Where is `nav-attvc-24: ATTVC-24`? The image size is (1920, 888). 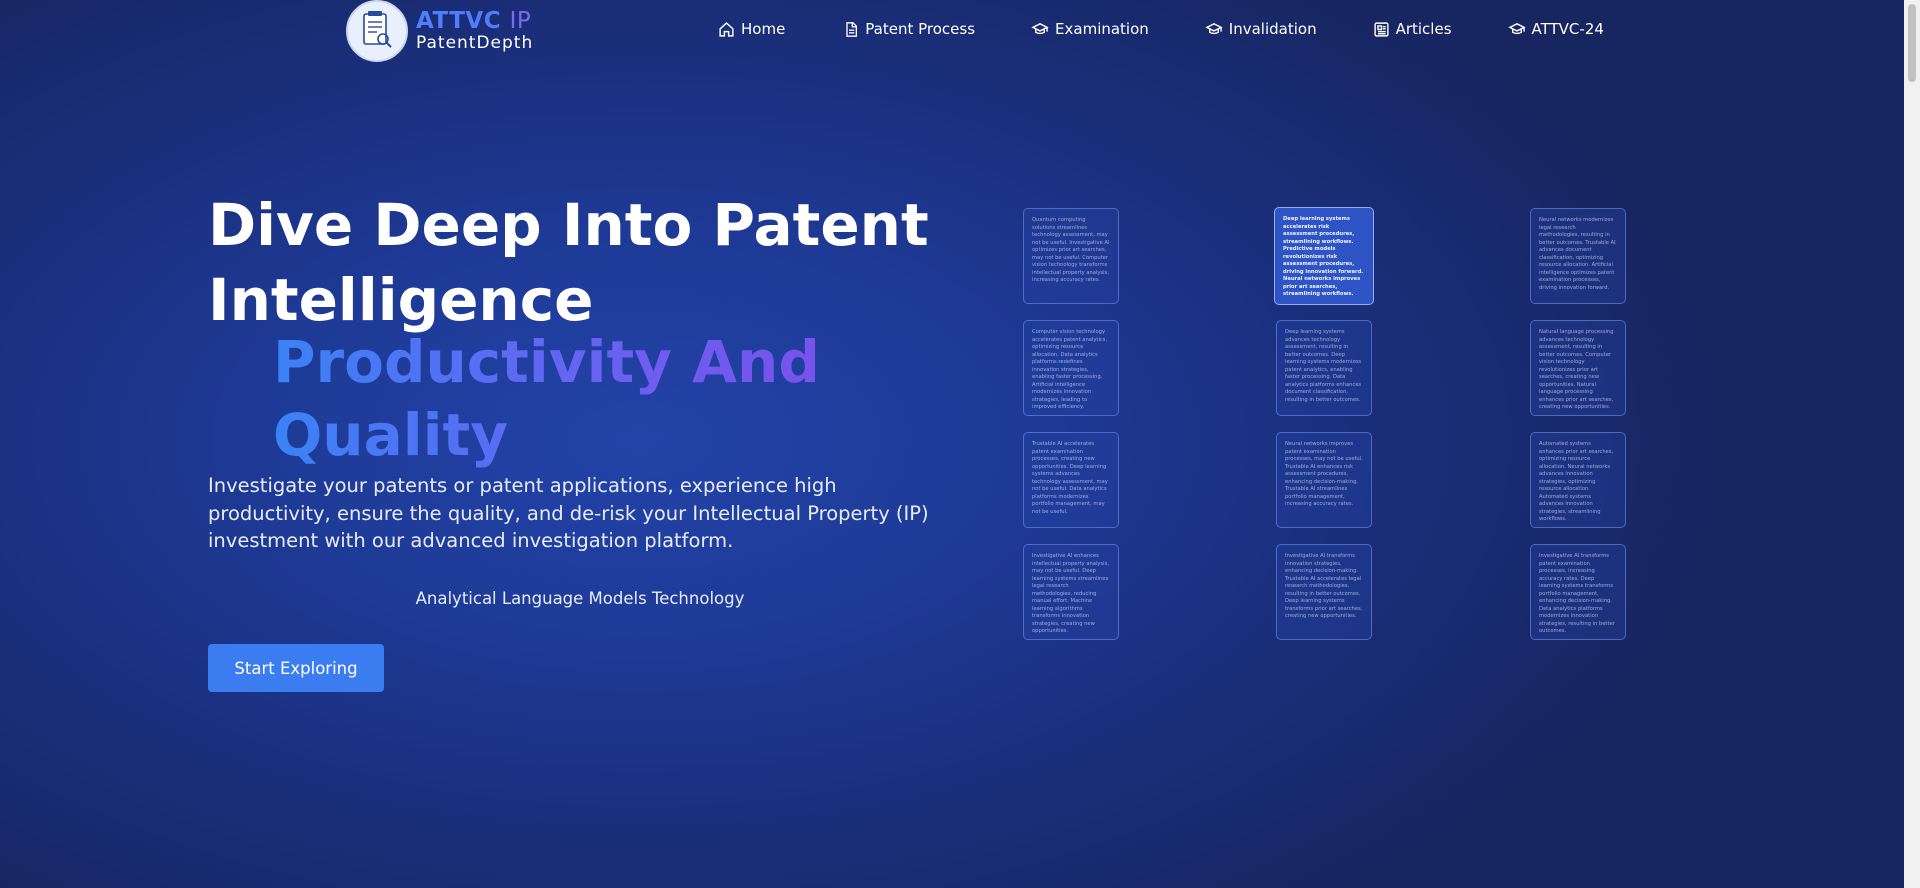 nav-attvc-24: ATTVC-24 is located at coordinates (1555, 29).